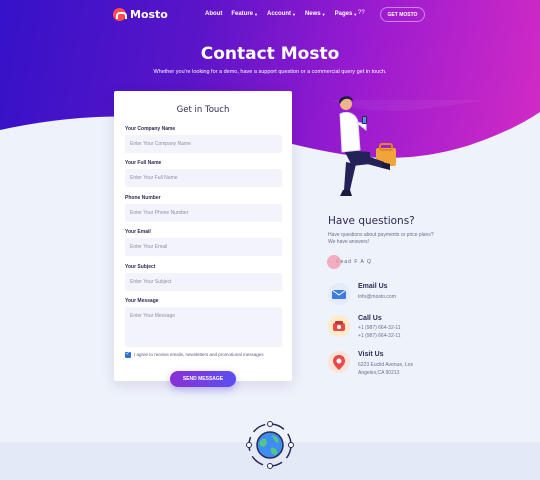  What do you see at coordinates (143, 198) in the screenshot?
I see `phone-label: Phone Number` at bounding box center [143, 198].